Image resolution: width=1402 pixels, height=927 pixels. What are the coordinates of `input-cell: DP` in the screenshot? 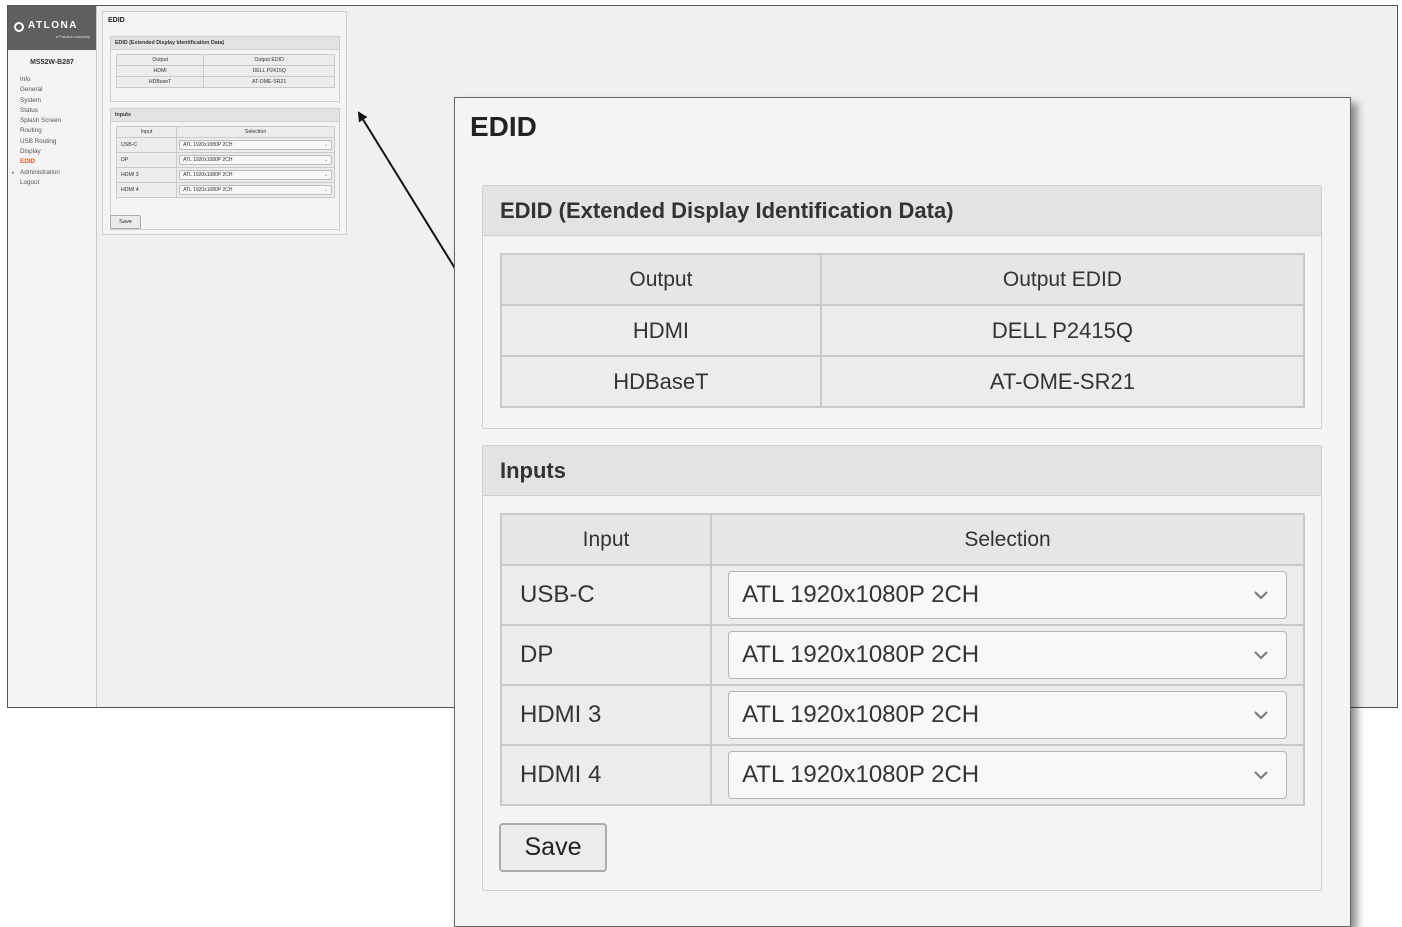 It's located at (146, 160).